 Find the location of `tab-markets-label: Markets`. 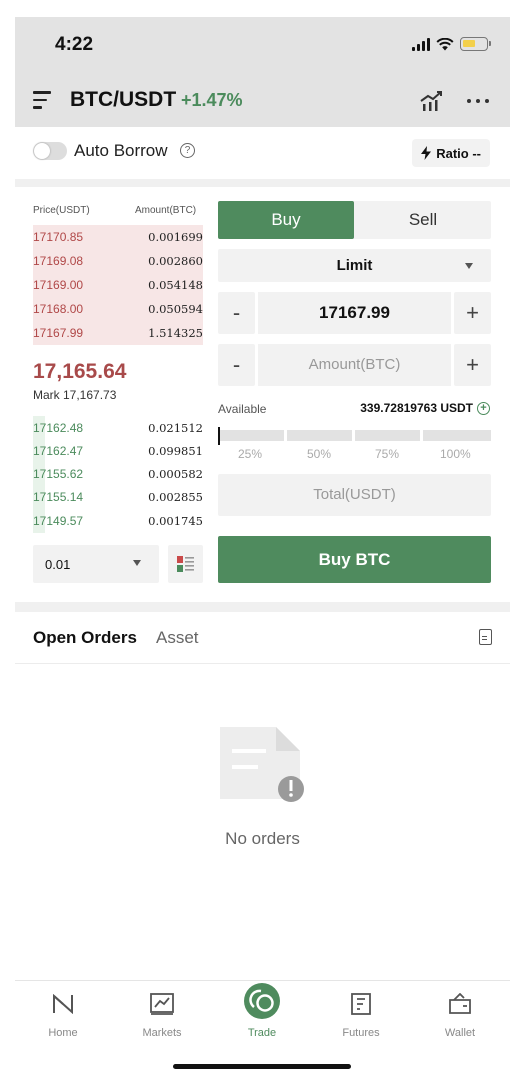

tab-markets-label: Markets is located at coordinates (162, 1033).